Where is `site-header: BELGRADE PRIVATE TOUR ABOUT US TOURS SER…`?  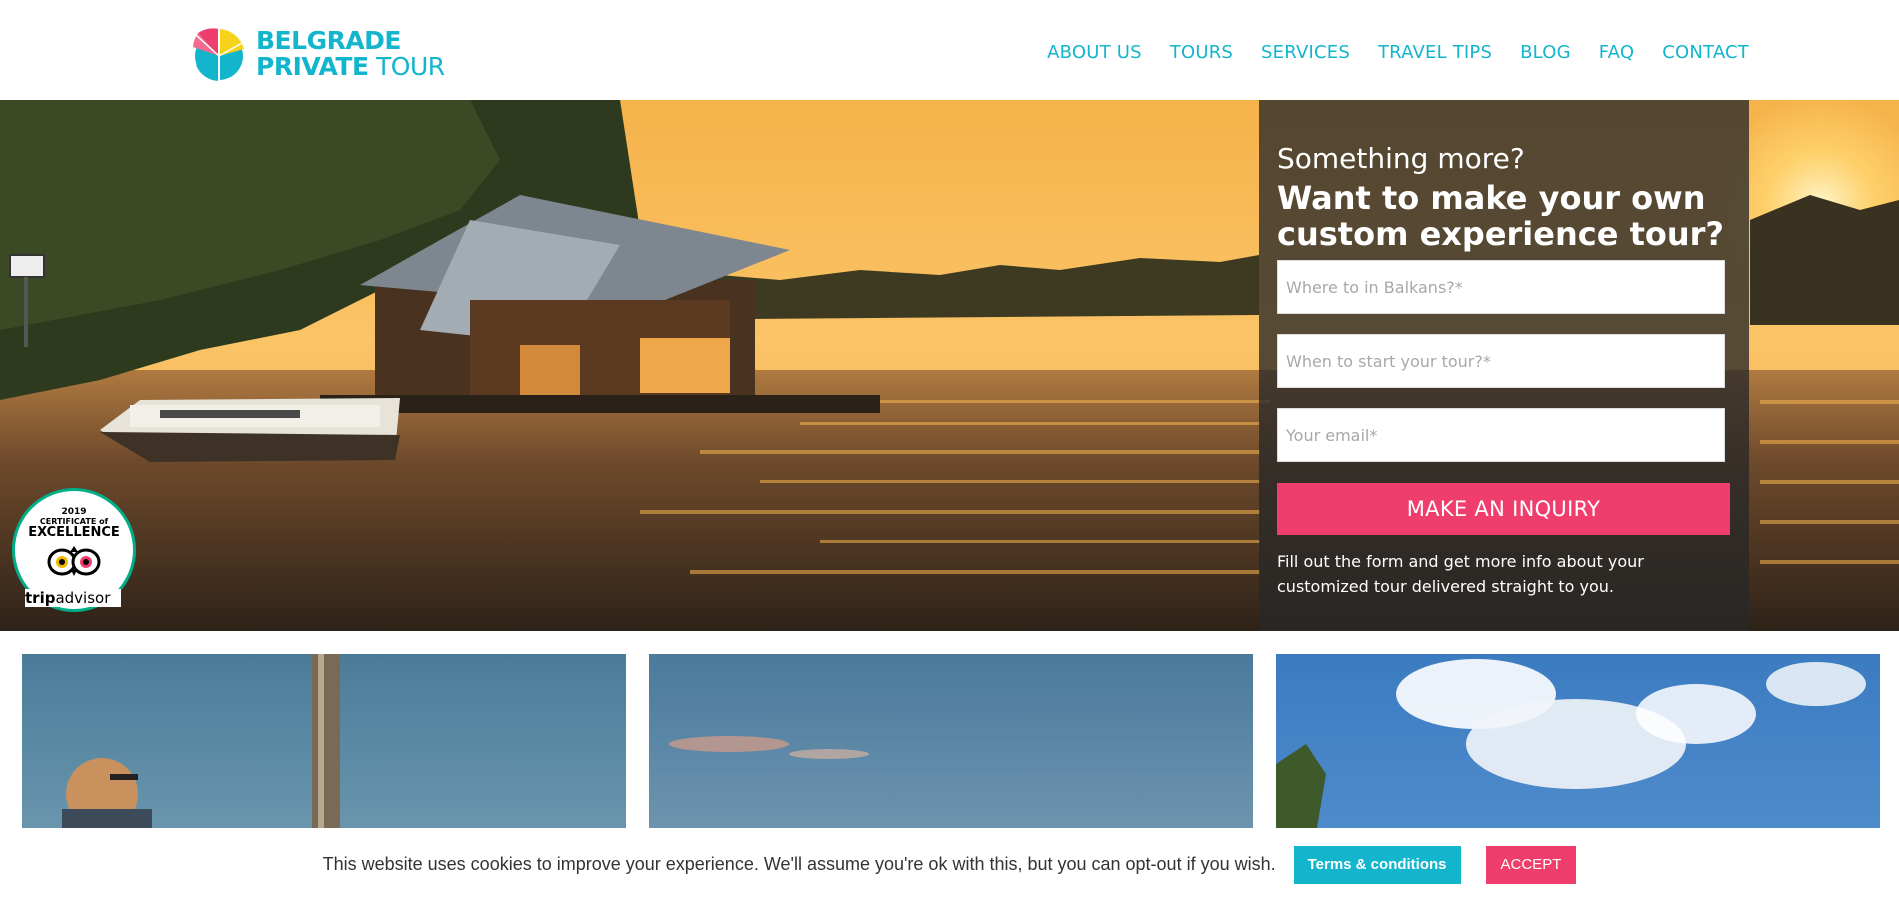
site-header: BELGRADE PRIVATE TOUR ABOUT US TOURS SER… is located at coordinates (949, 50).